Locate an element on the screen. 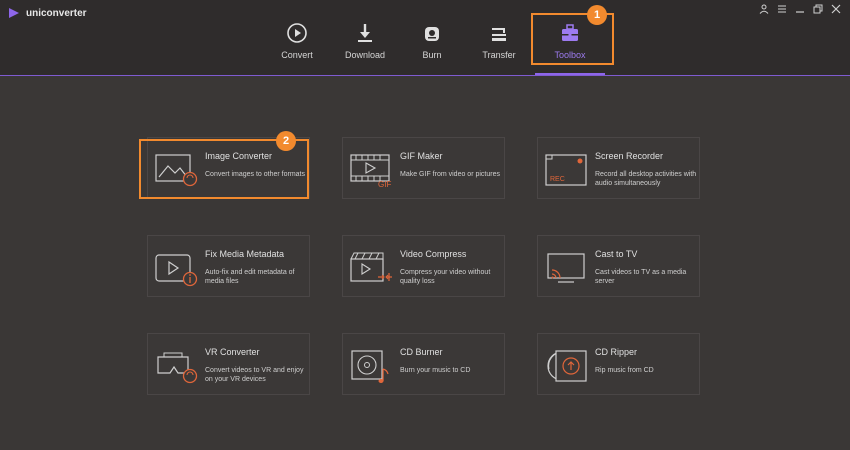 The image size is (850, 450). tool-title: CD Ripper is located at coordinates (616, 352).